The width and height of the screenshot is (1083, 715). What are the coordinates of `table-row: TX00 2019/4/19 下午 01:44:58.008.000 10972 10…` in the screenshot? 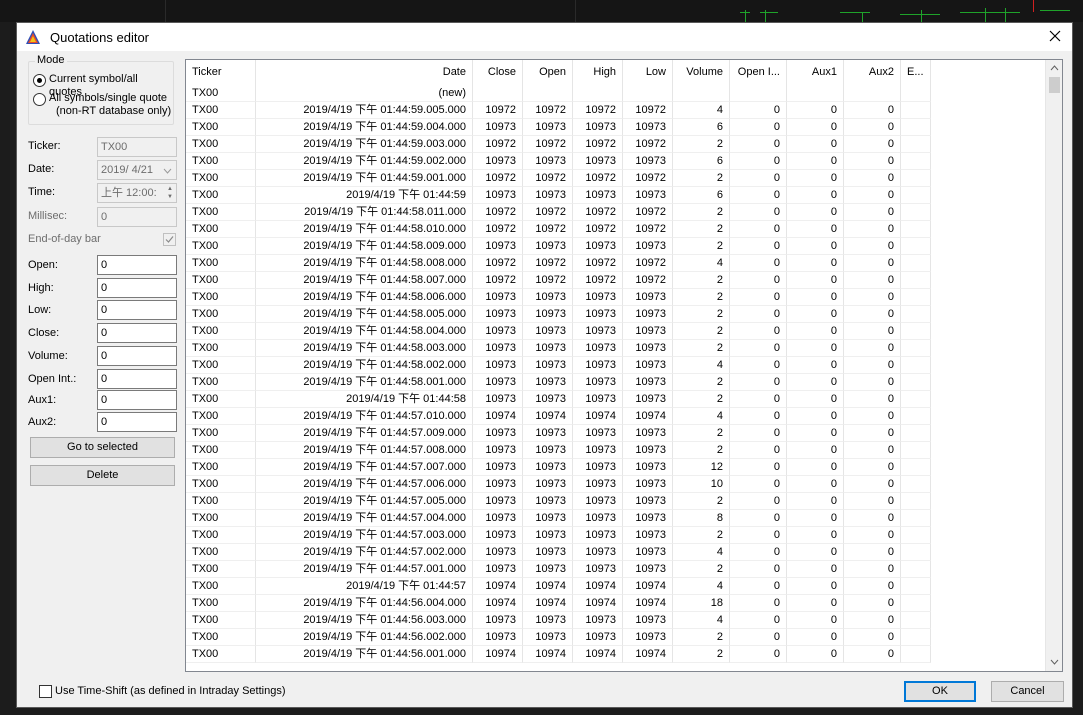 It's located at (616, 263).